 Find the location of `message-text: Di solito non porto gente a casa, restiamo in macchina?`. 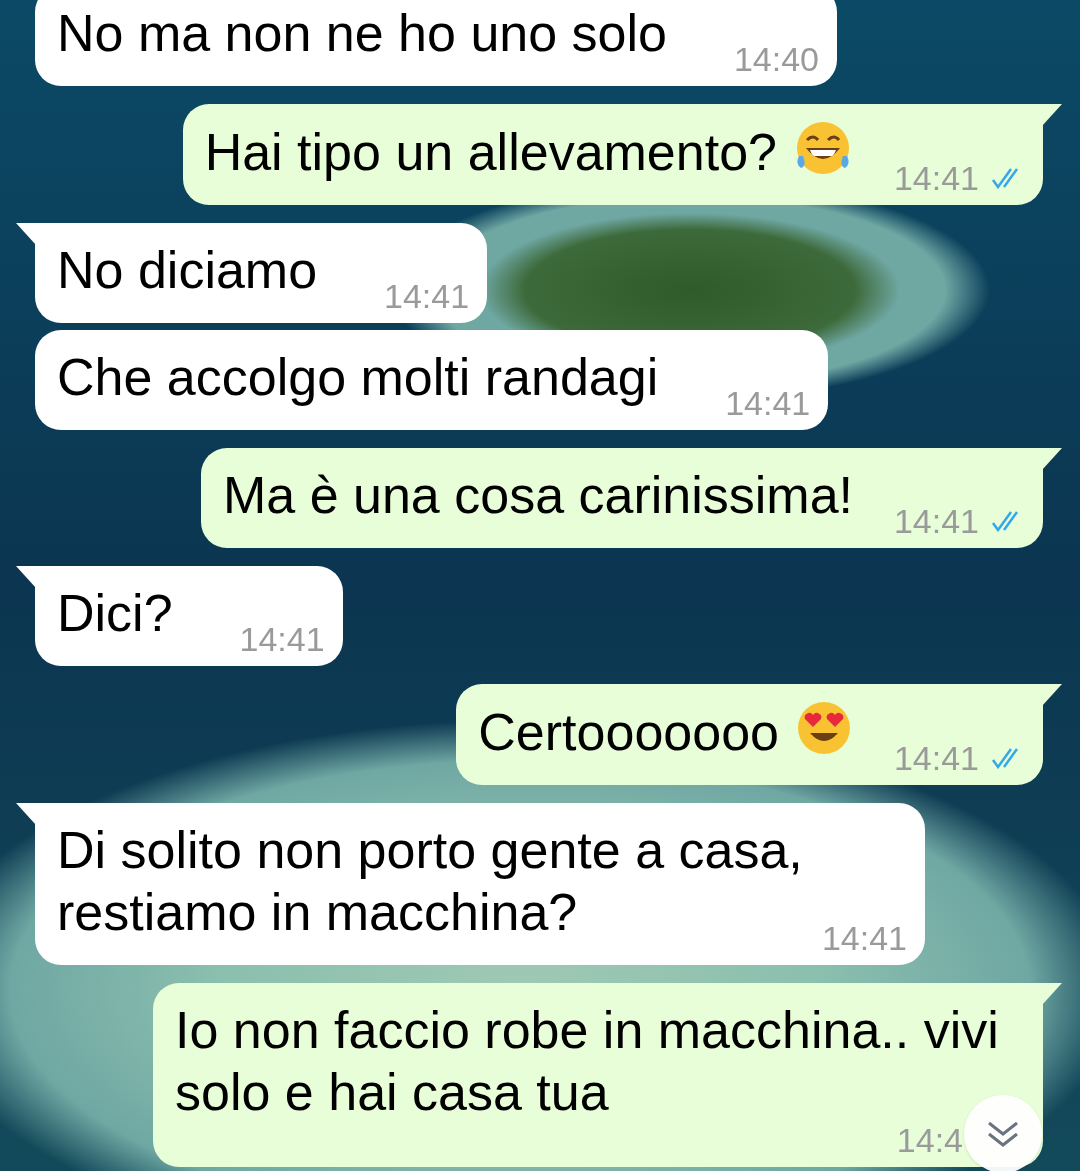

message-text: Di solito non porto gente a casa, restiamo in macchina? is located at coordinates (430, 881).